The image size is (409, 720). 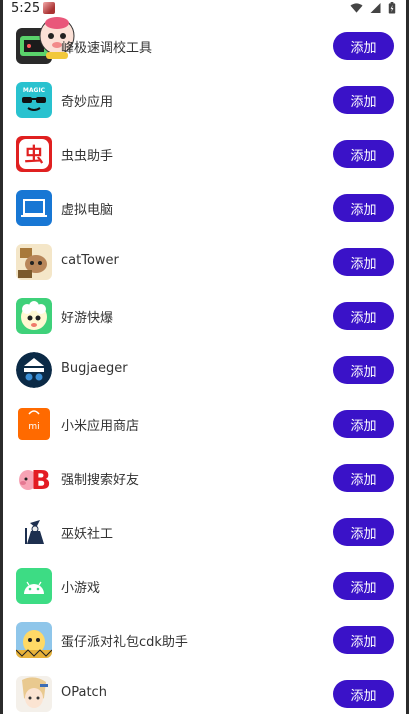 What do you see at coordinates (204, 44) in the screenshot?
I see `list-item: 峰极速调校工具 添加` at bounding box center [204, 44].